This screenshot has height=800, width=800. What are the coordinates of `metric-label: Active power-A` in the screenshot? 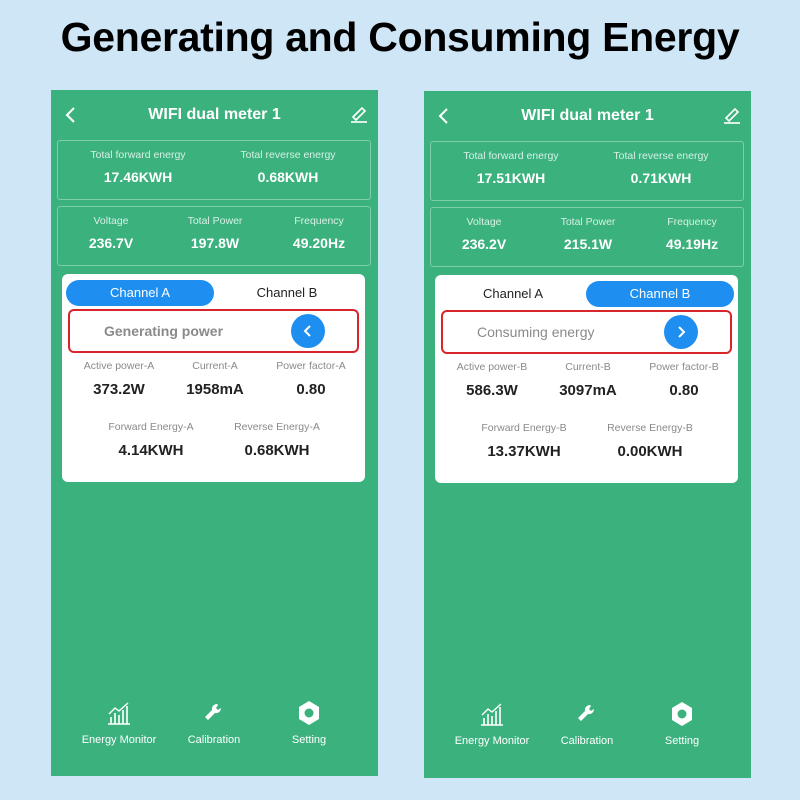 It's located at (119, 366).